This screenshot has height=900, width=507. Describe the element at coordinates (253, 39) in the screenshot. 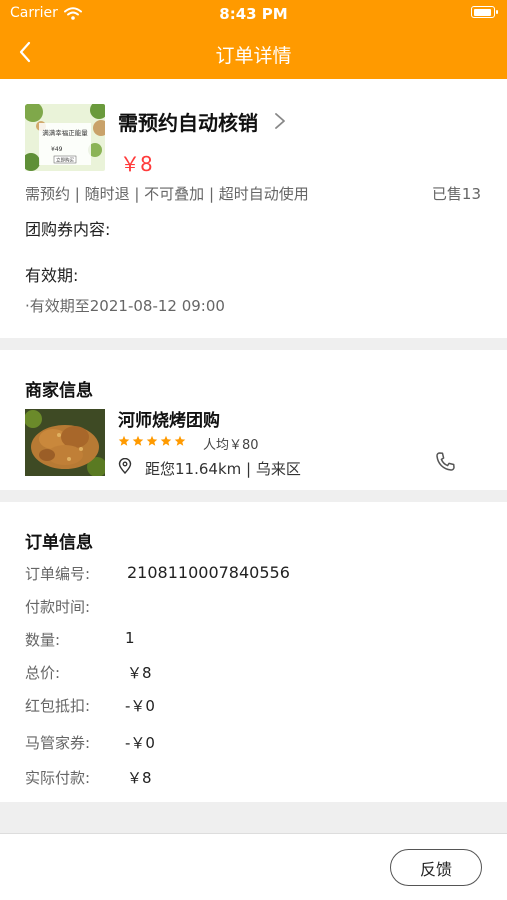

I see `header: Carrier 8:43 PM 订单详情` at that location.